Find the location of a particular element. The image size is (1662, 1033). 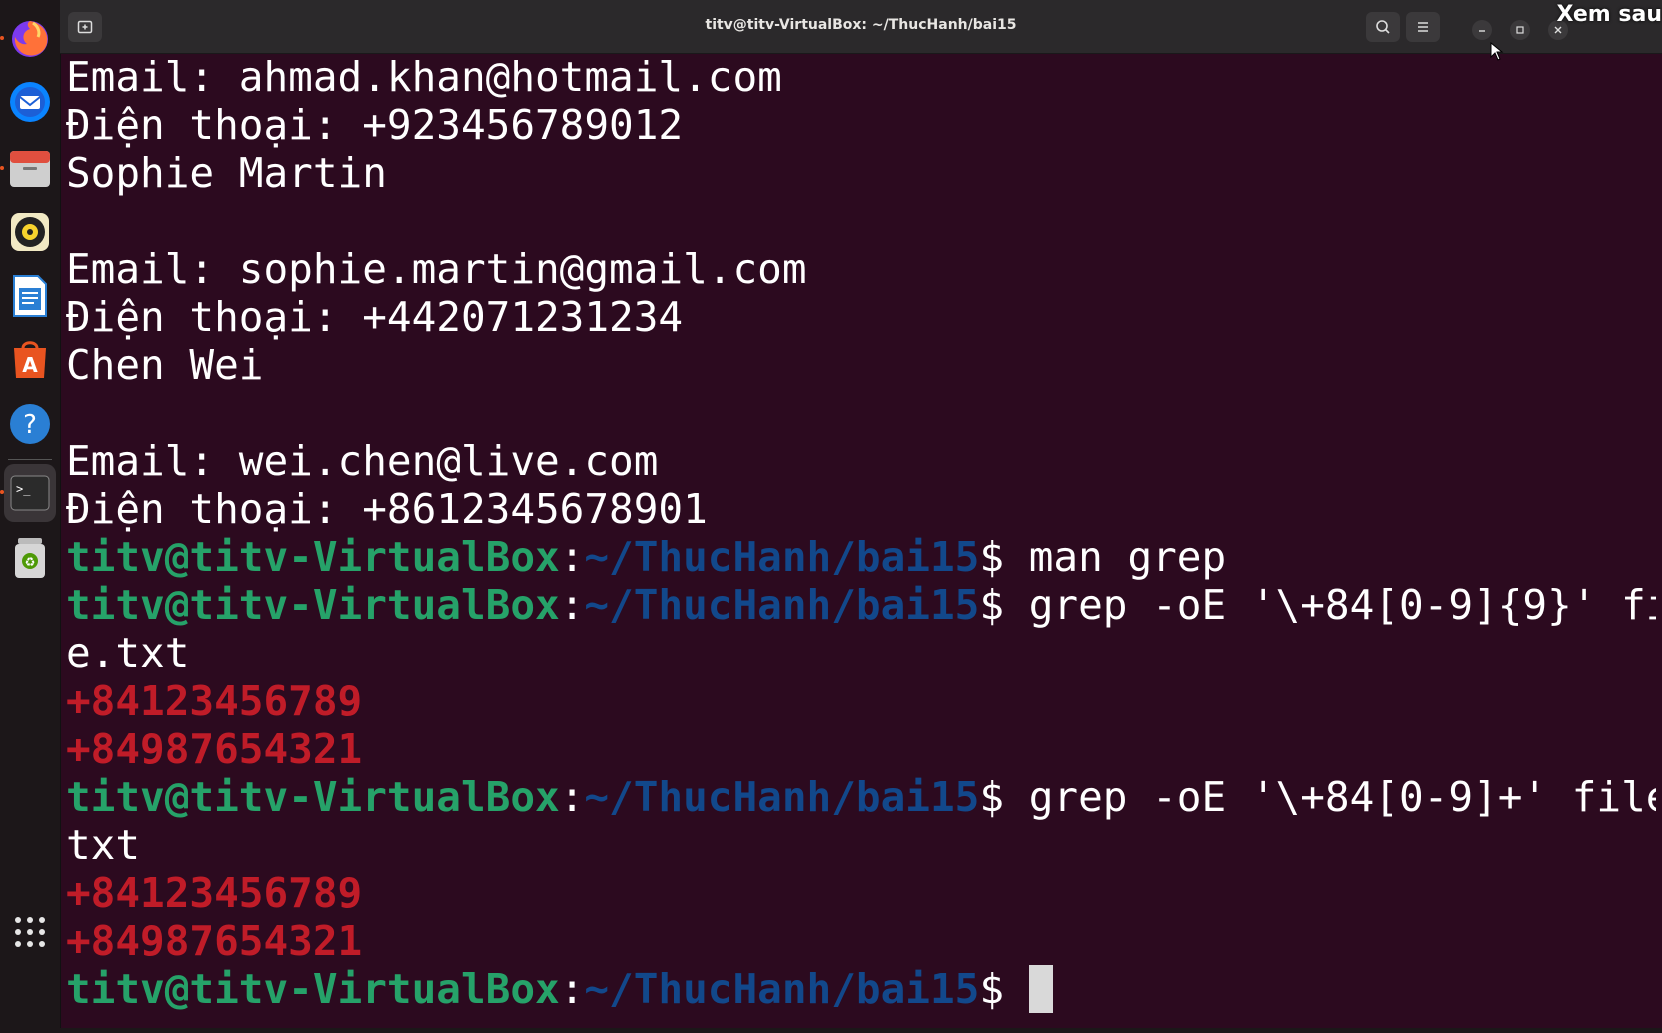

thunderbird-icon is located at coordinates (30, 102).